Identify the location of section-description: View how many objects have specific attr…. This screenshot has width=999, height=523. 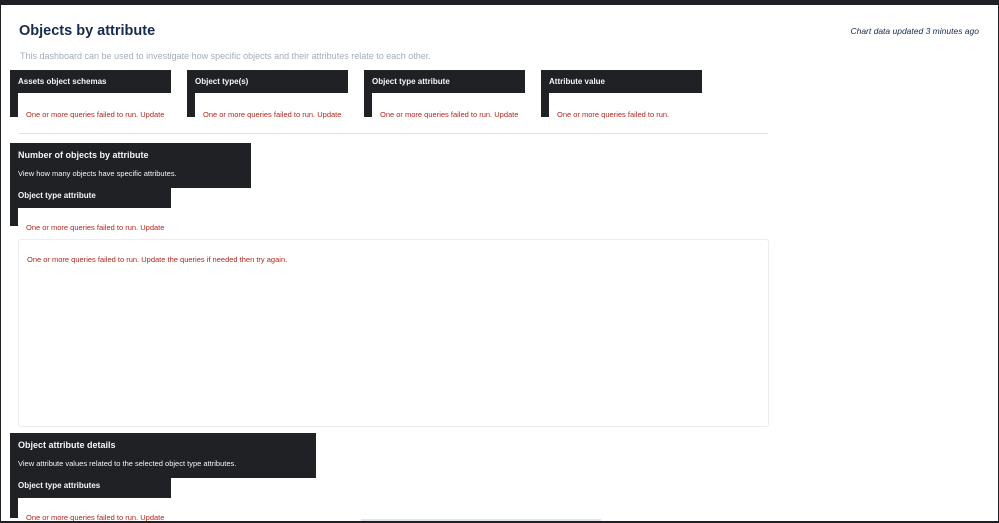
(97, 173).